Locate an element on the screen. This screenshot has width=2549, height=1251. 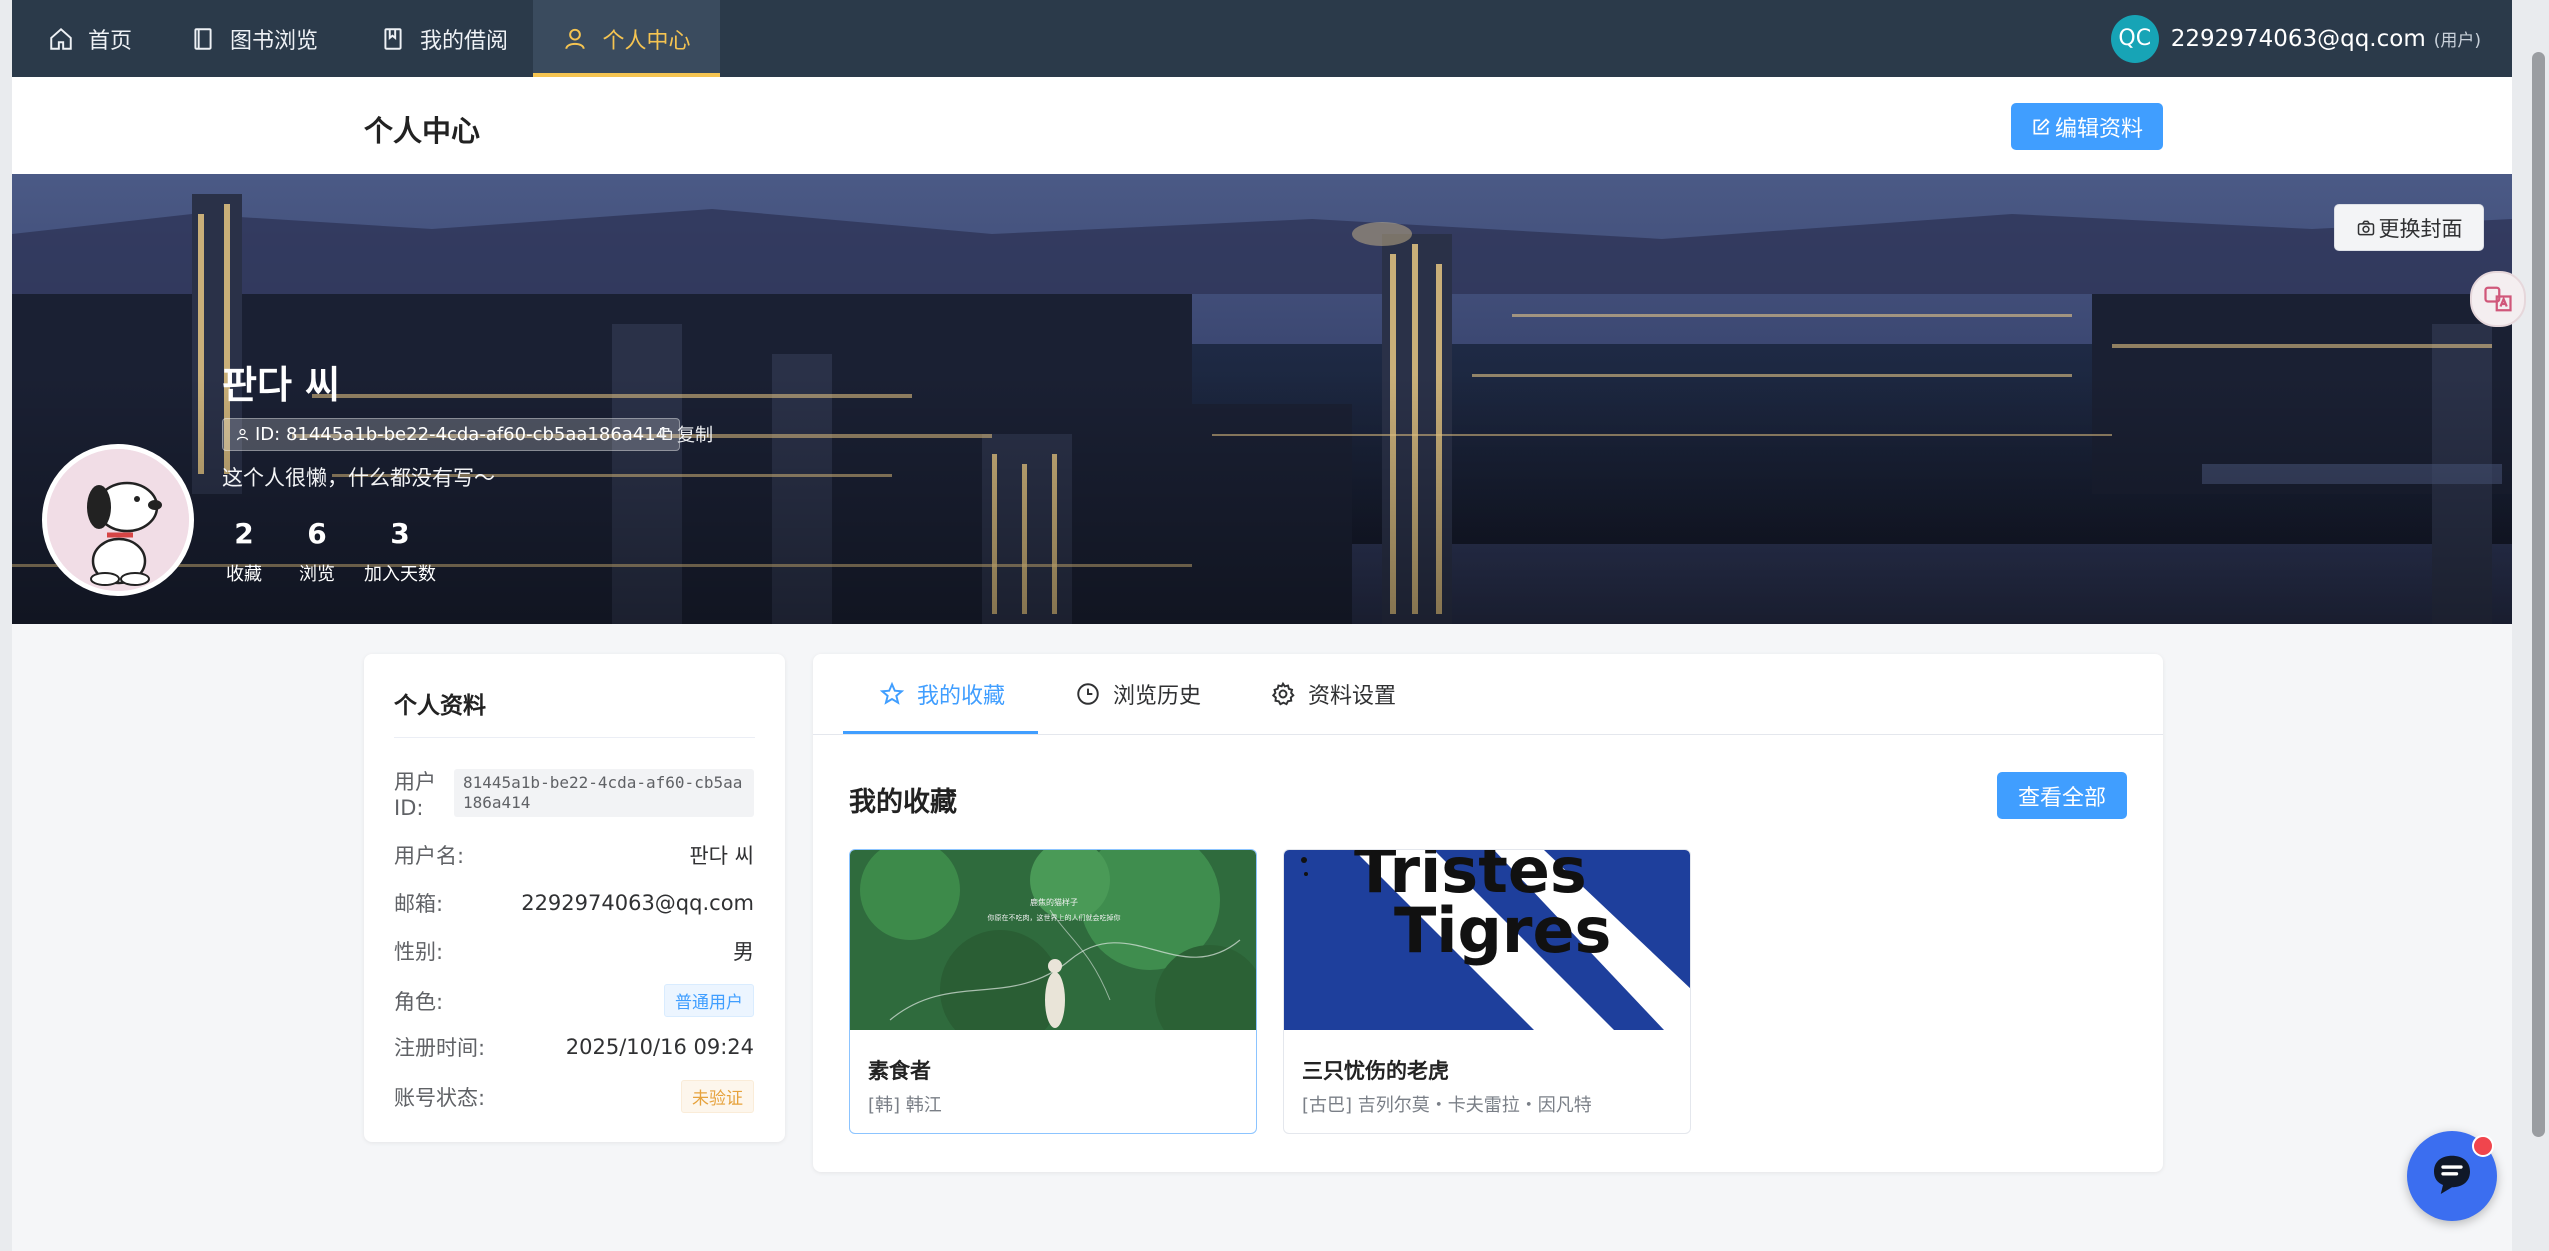
status-badge: 未验证 is located at coordinates (717, 1096).